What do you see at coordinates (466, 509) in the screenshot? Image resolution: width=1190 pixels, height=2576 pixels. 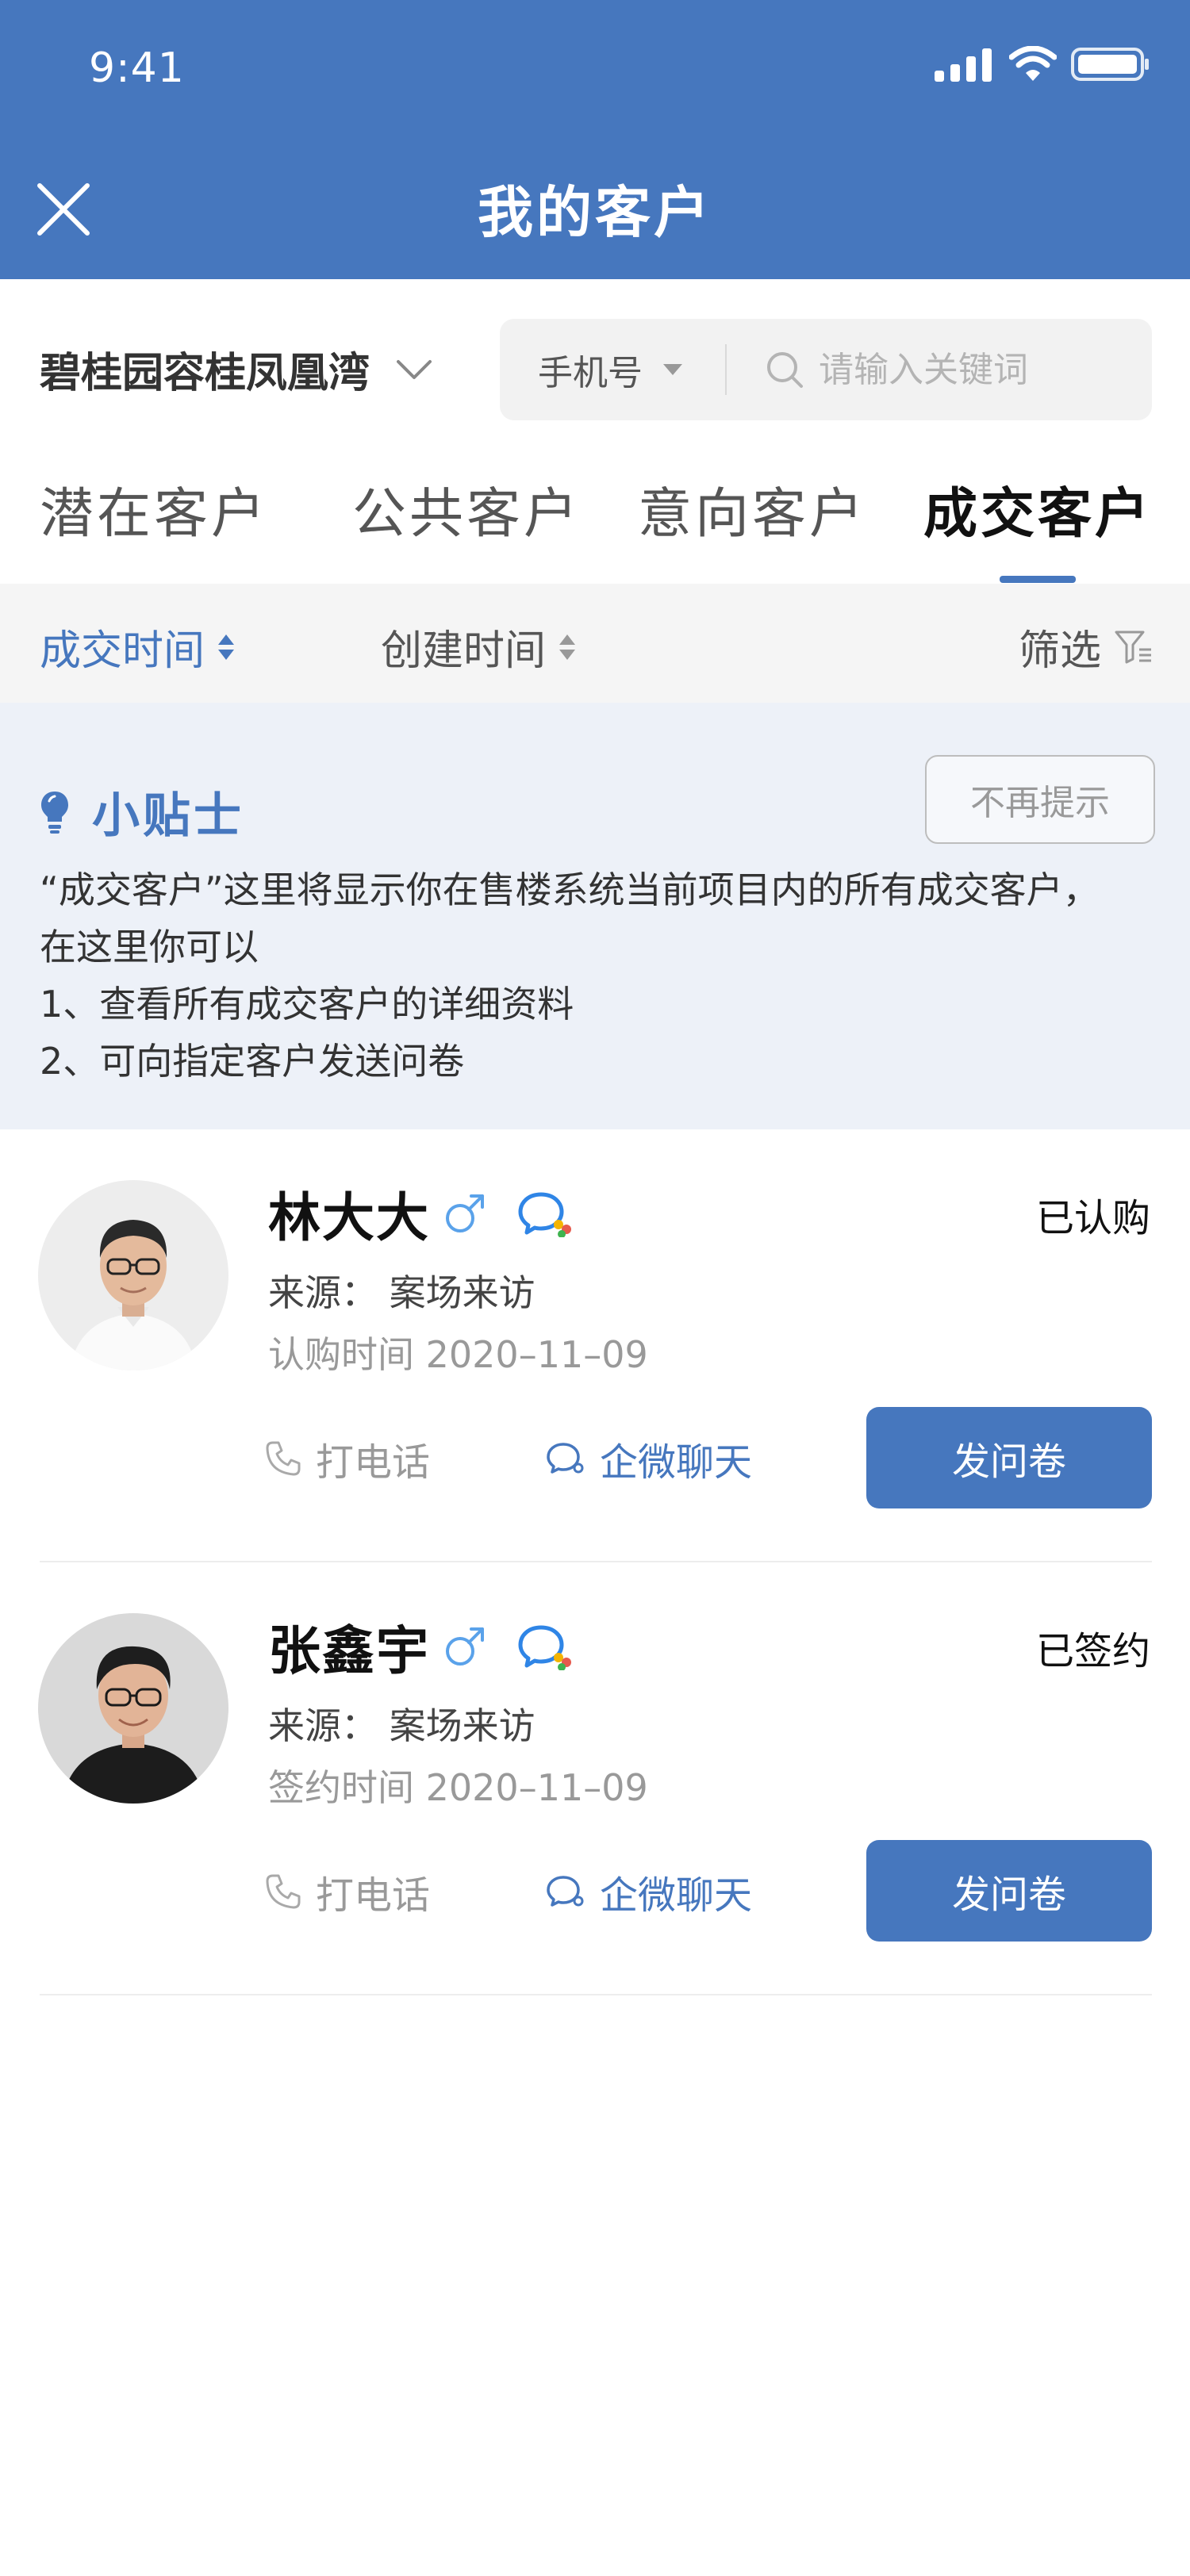 I see `tab-public: 公共客户` at bounding box center [466, 509].